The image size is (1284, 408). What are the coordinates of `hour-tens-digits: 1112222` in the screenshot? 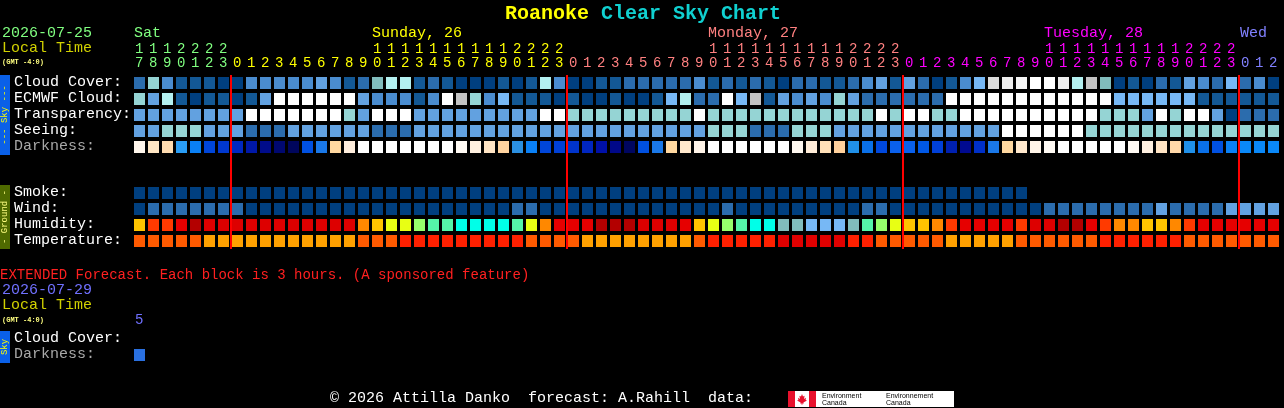 It's located at (183, 49).